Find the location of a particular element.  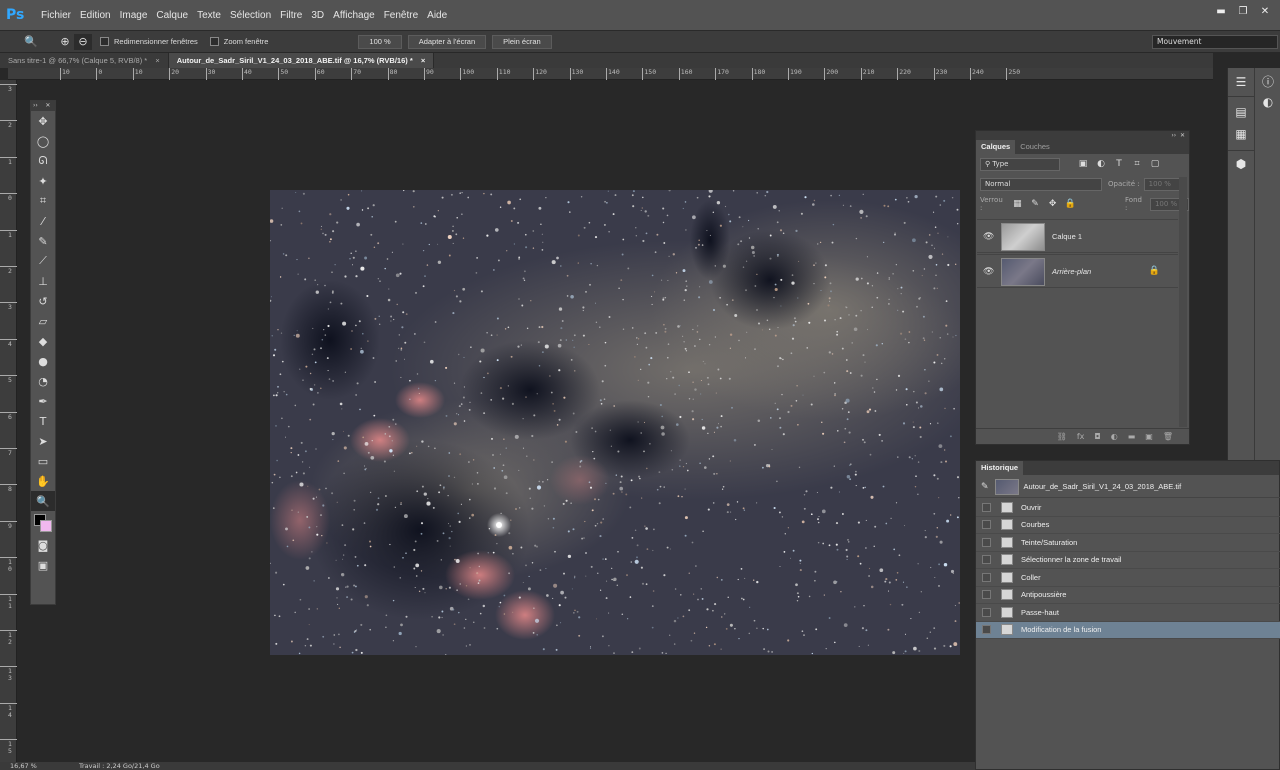

resize-windows-checkbox is located at coordinates (104, 41).